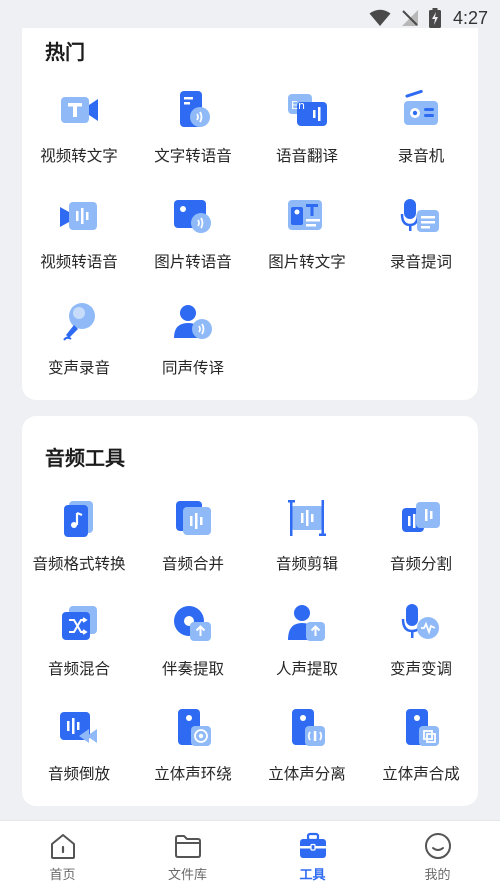  Describe the element at coordinates (193, 774) in the screenshot. I see `tool-label: 立体声环绕` at that location.